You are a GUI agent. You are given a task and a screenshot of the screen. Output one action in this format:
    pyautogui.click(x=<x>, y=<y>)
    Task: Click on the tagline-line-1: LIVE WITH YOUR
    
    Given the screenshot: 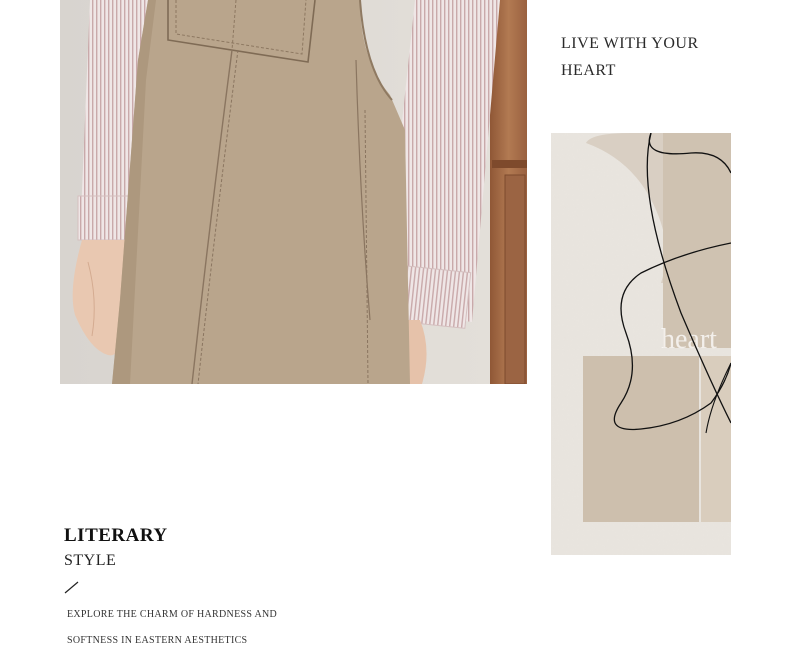 What is the action you would take?
    pyautogui.click(x=630, y=43)
    